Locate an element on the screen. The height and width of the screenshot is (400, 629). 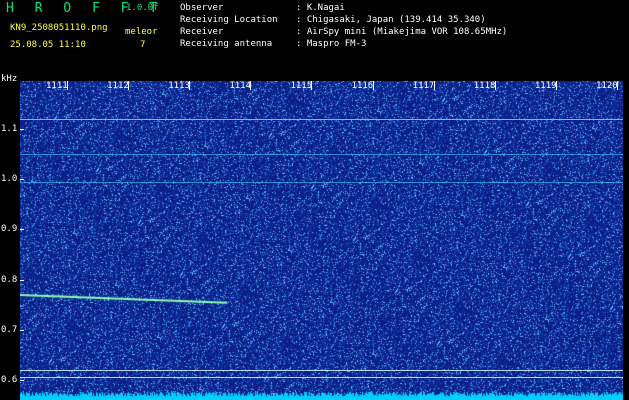
x-tick-label: 1120 is located at coordinates (607, 86).